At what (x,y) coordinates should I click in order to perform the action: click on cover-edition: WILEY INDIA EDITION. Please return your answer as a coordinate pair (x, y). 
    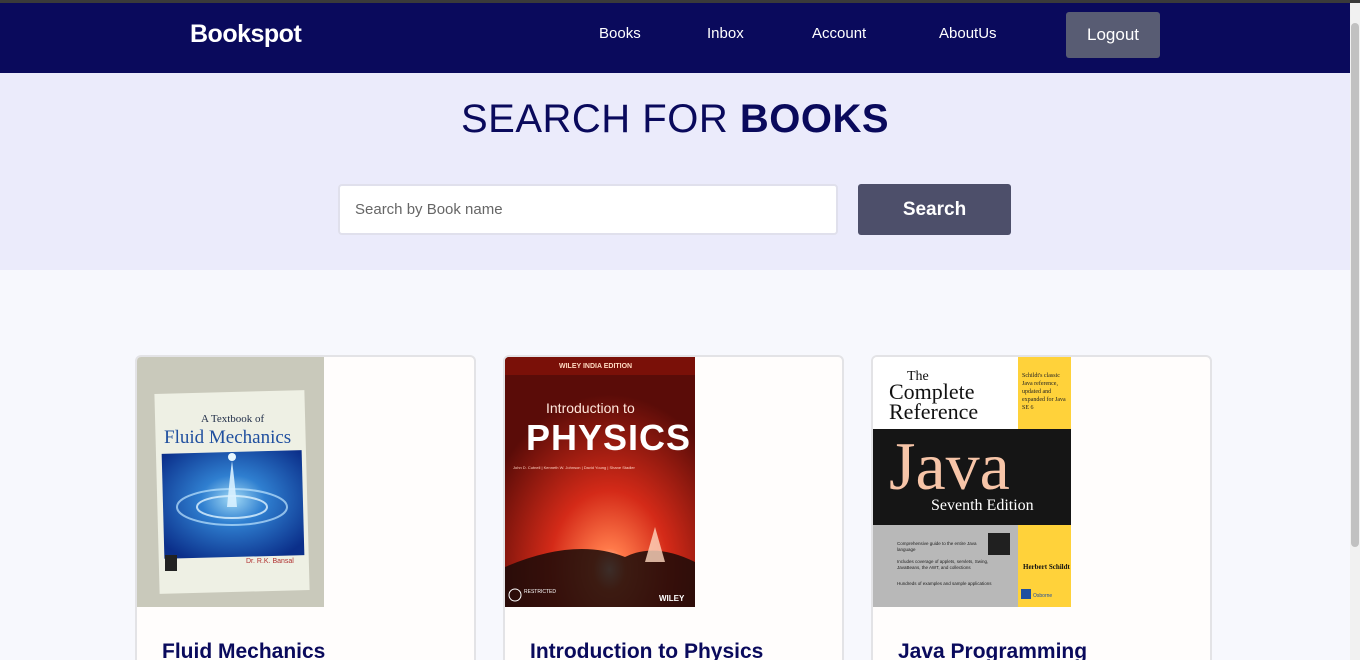
    Looking at the image, I should click on (596, 366).